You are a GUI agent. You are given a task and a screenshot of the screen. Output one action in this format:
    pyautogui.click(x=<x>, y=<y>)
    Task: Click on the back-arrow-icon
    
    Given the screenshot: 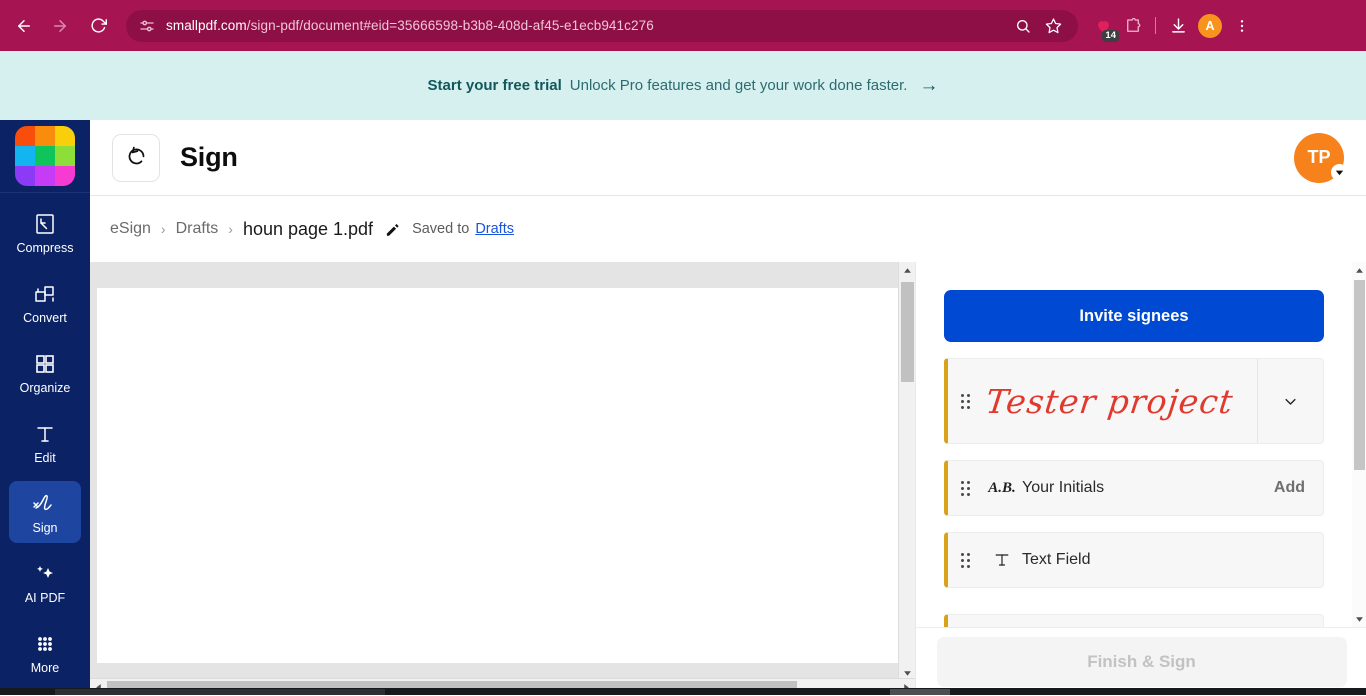 What is the action you would take?
    pyautogui.click(x=24, y=26)
    